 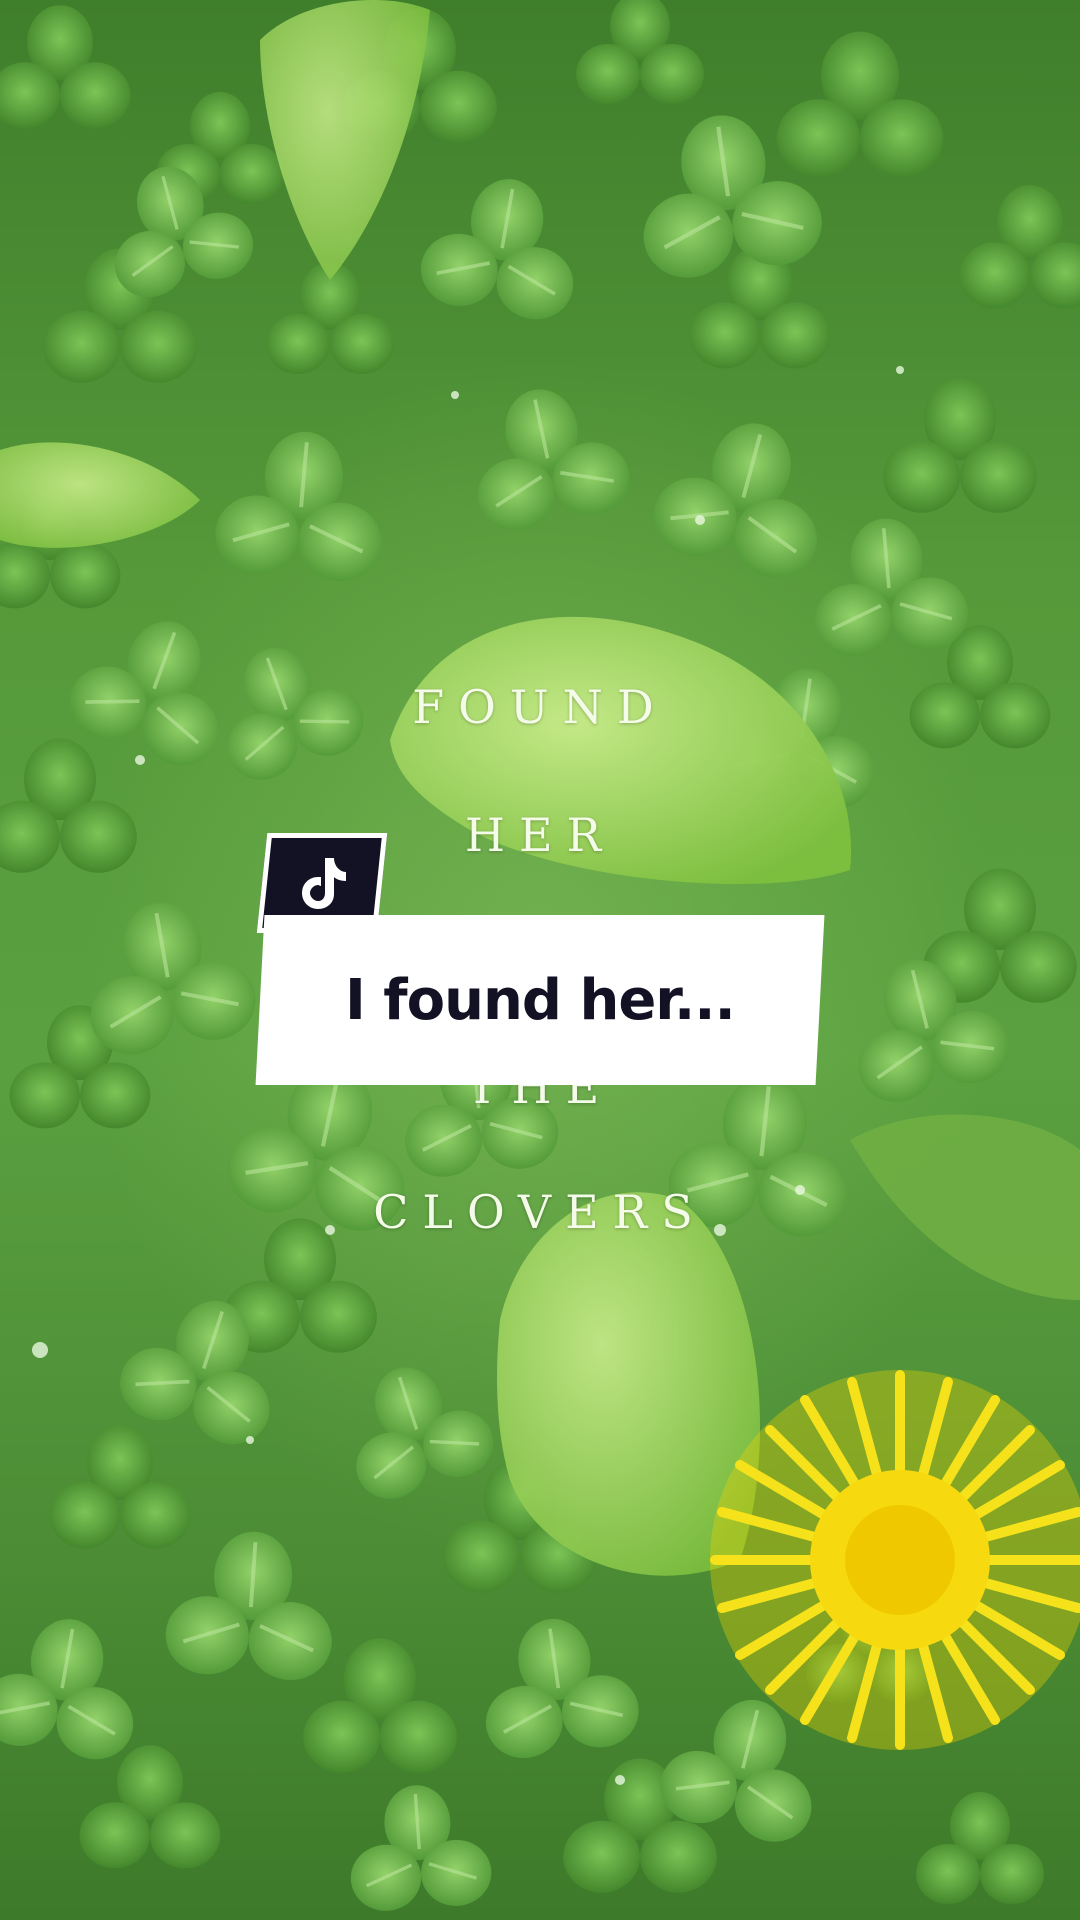 I want to click on overlay-line-clovers: CLOVERS, so click(x=540, y=1212).